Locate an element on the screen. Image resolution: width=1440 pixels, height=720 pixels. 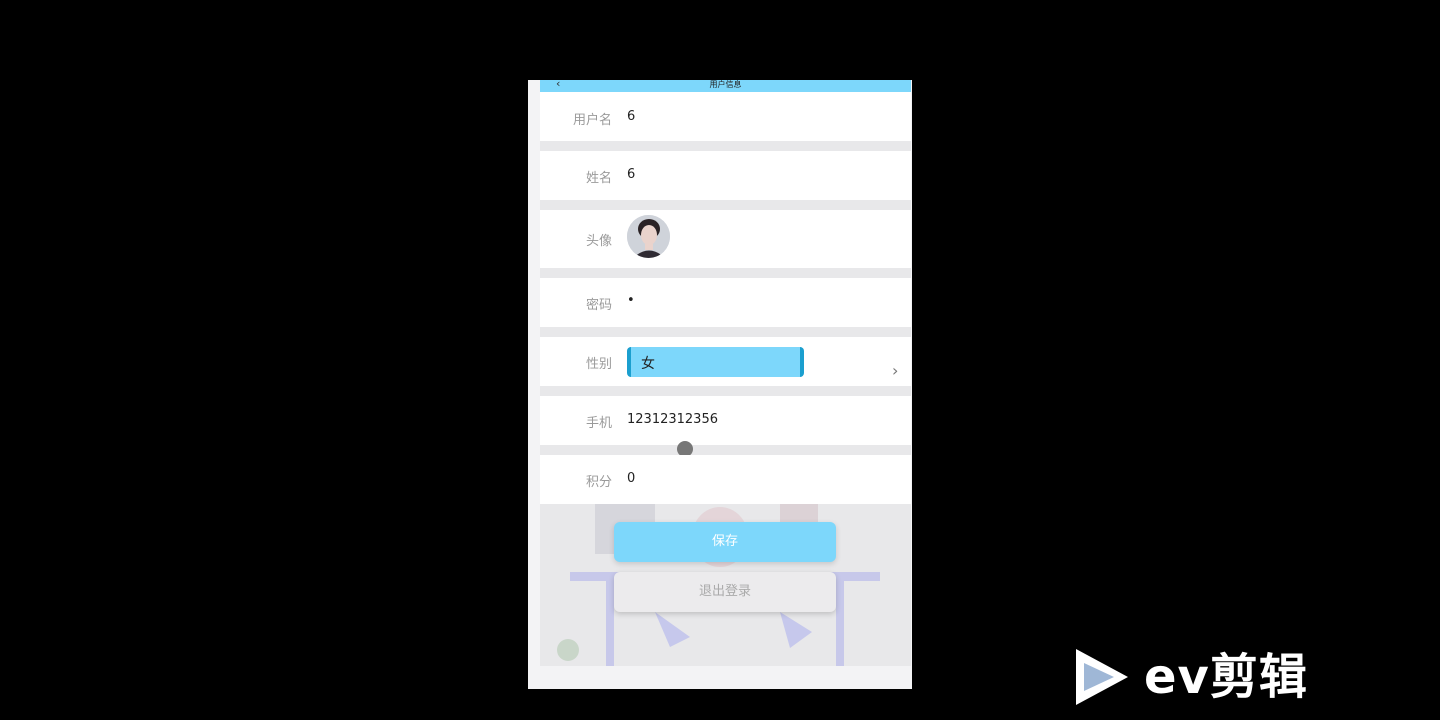
name-label: 姓名 is located at coordinates (598, 178).